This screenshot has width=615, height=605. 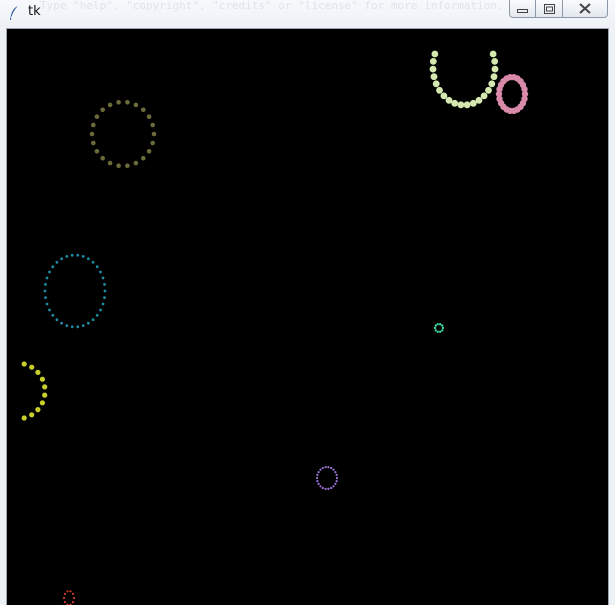 What do you see at coordinates (512, 94) in the screenshot?
I see `ring-pink` at bounding box center [512, 94].